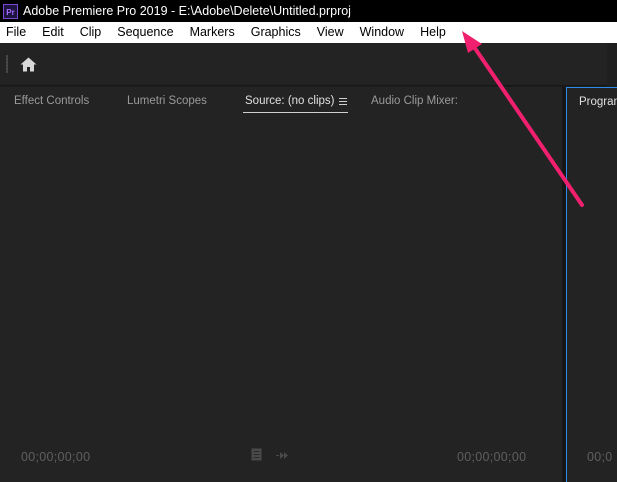 The height and width of the screenshot is (482, 617). Describe the element at coordinates (51, 101) in the screenshot. I see `tab-effect-controls: Effect Controls` at that location.